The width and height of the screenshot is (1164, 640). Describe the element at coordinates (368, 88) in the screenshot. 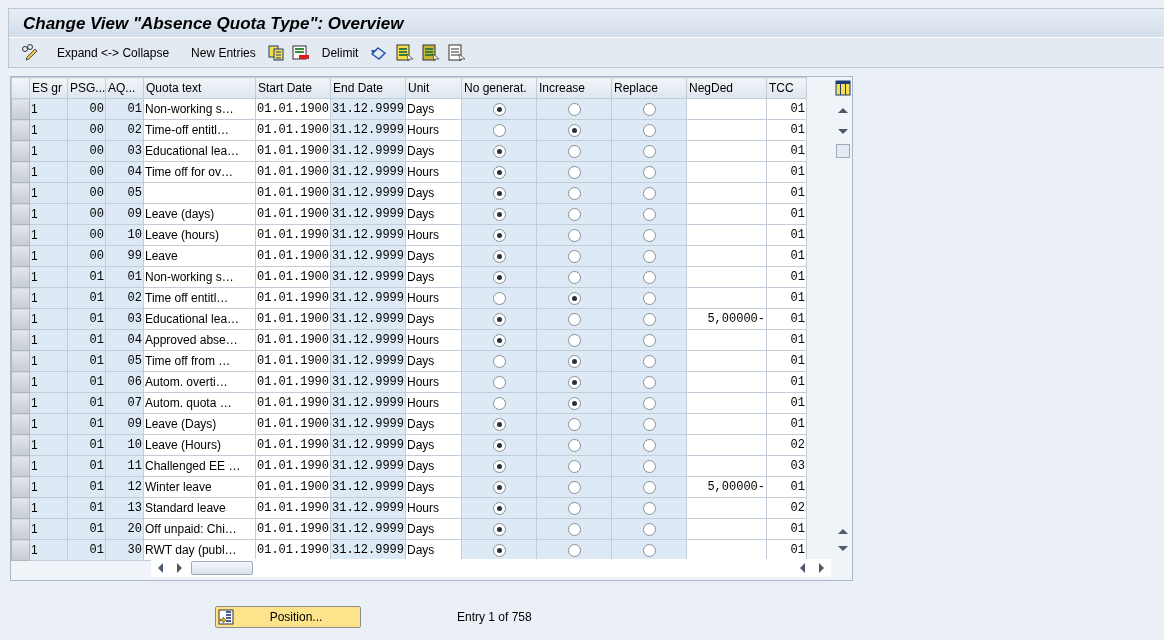

I see `column-header: End Date` at that location.